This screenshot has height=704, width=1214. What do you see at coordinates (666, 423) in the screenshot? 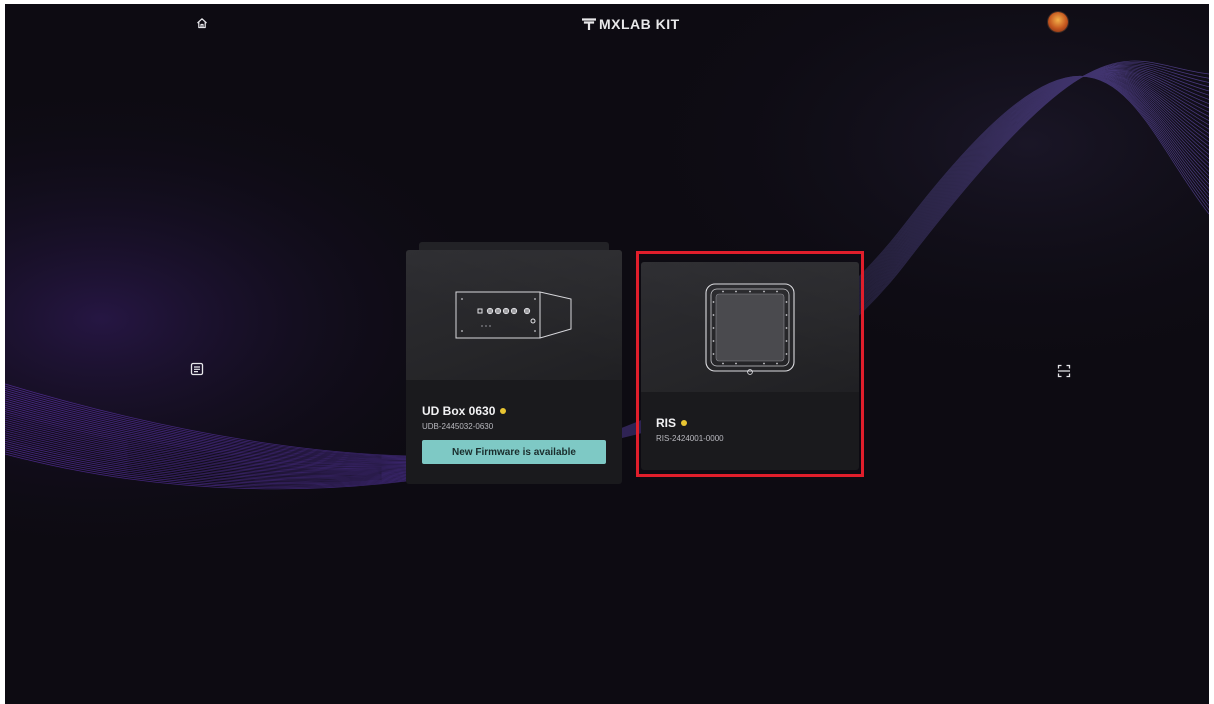
I see `device-name-text: RIS` at bounding box center [666, 423].